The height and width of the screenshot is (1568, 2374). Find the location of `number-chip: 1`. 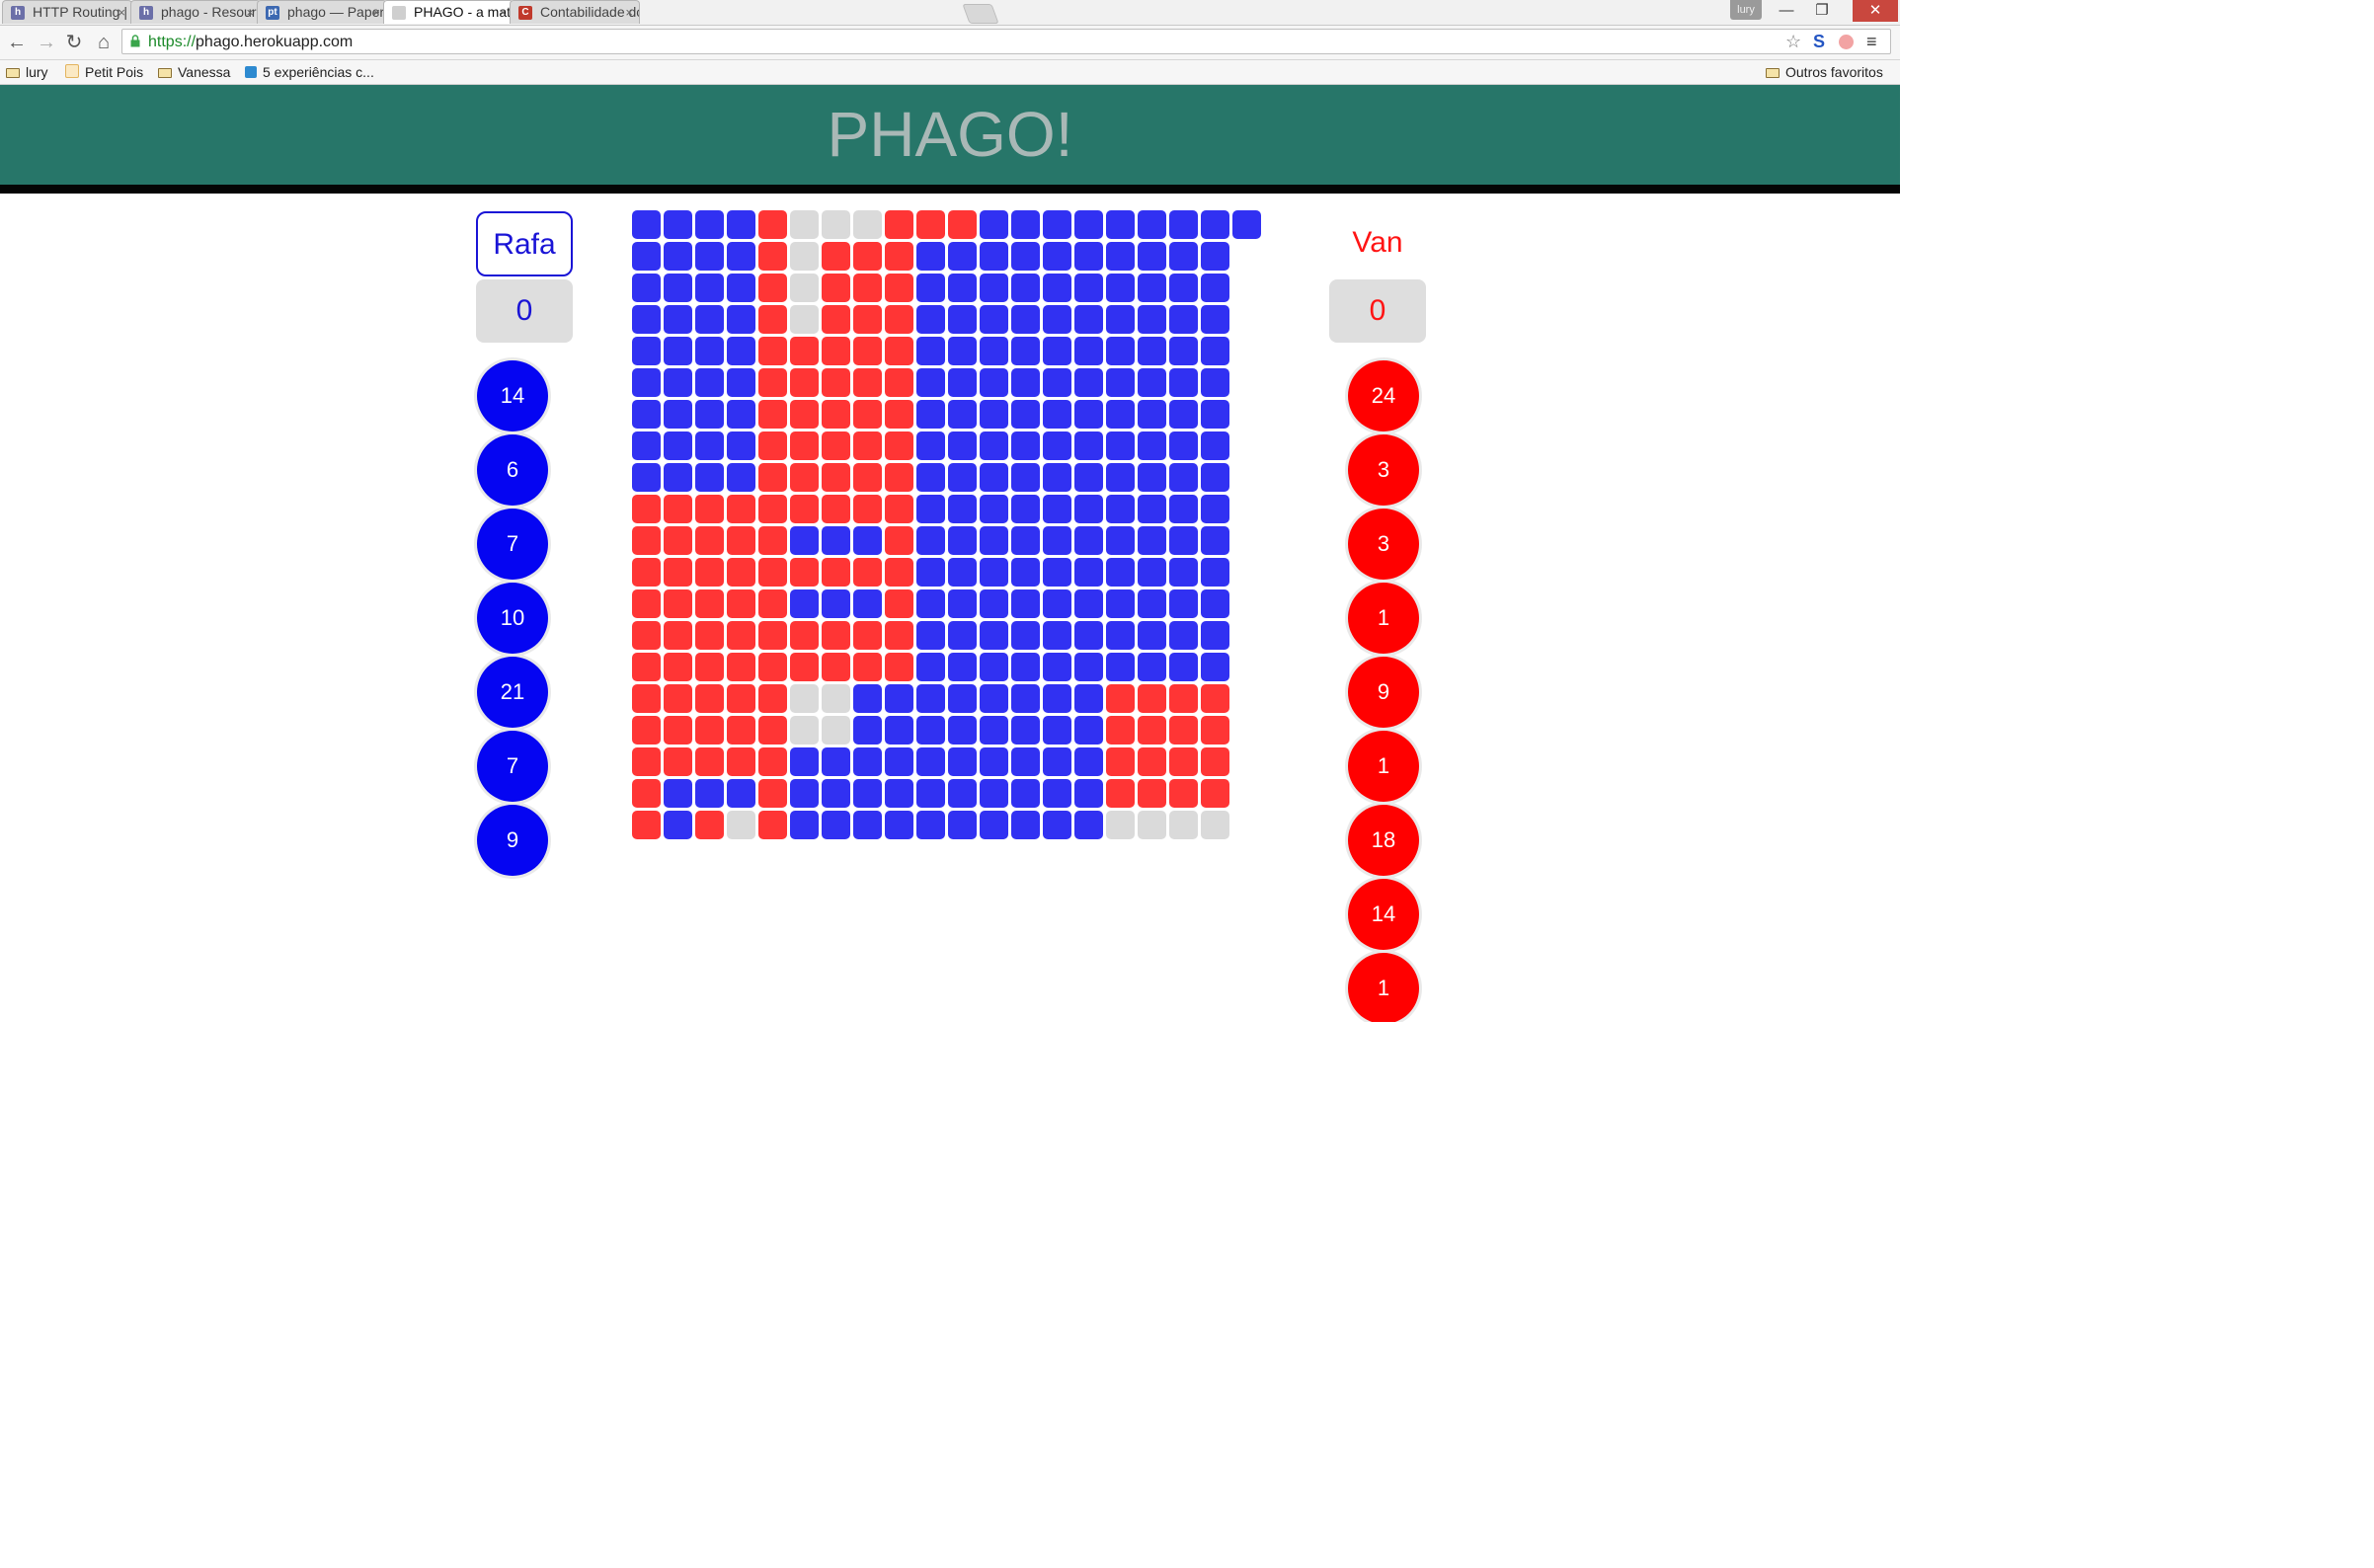

number-chip: 1 is located at coordinates (1383, 988).